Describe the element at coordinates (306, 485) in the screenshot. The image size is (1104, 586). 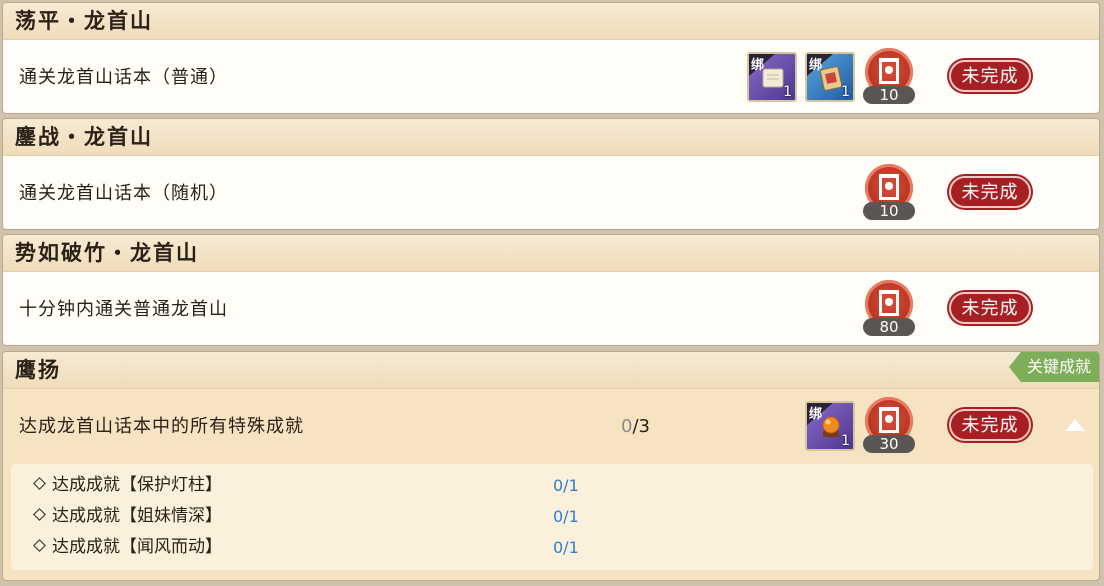
I see `list-item: 达成成就【保护灯柱】 0/1` at that location.